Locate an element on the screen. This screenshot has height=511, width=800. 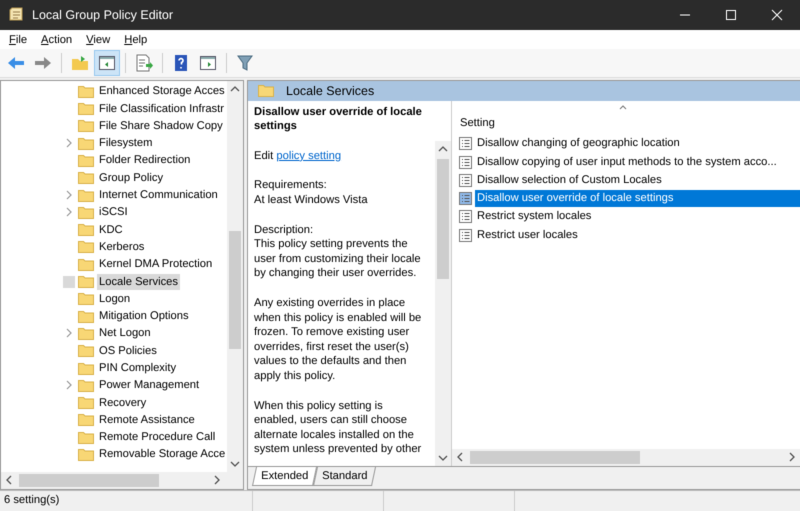
tree-item: Logon is located at coordinates (114, 299).